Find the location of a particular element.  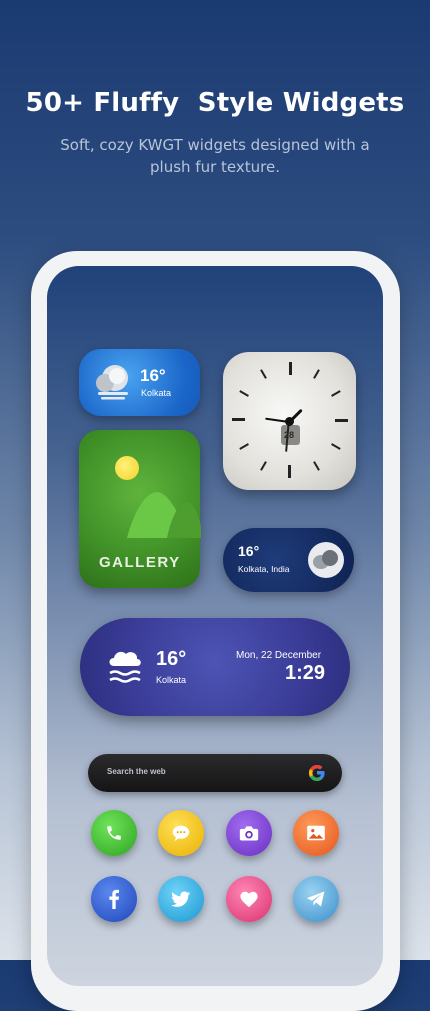

clock-date: 28 is located at coordinates (289, 435).